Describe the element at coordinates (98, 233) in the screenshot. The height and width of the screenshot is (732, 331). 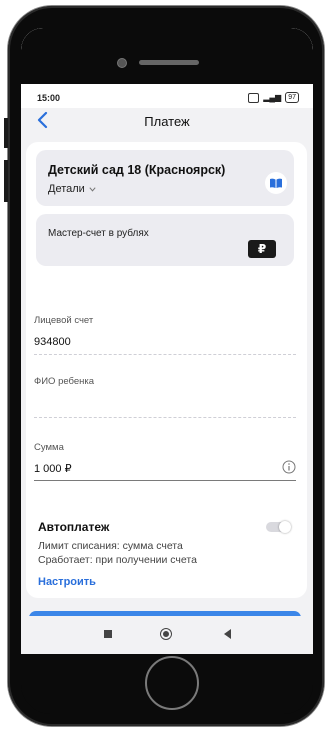
I see `account-label: Мастер-счет в рублях` at that location.